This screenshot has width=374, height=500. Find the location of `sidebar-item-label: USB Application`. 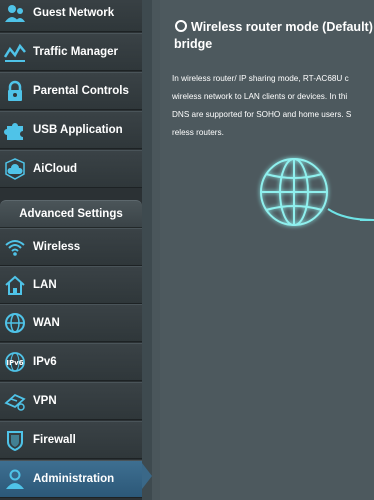

sidebar-item-label: USB Application is located at coordinates (78, 130).